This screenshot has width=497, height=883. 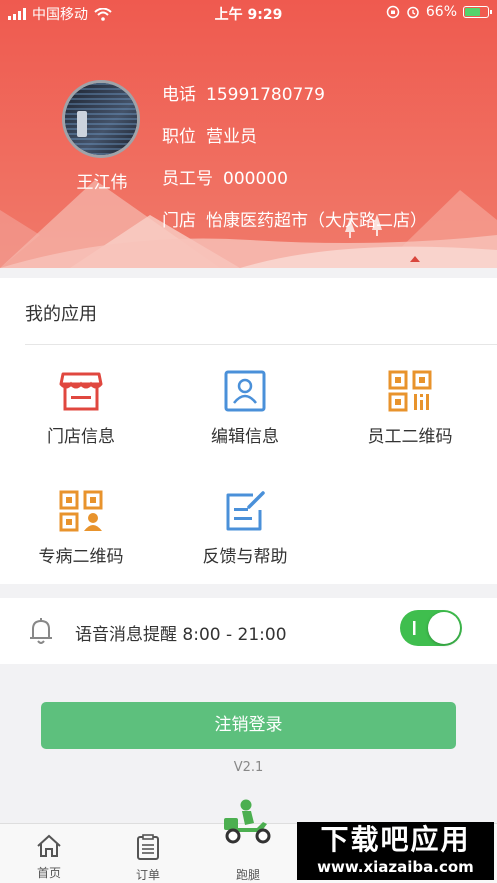 I want to click on store-icon, so click(x=81, y=391).